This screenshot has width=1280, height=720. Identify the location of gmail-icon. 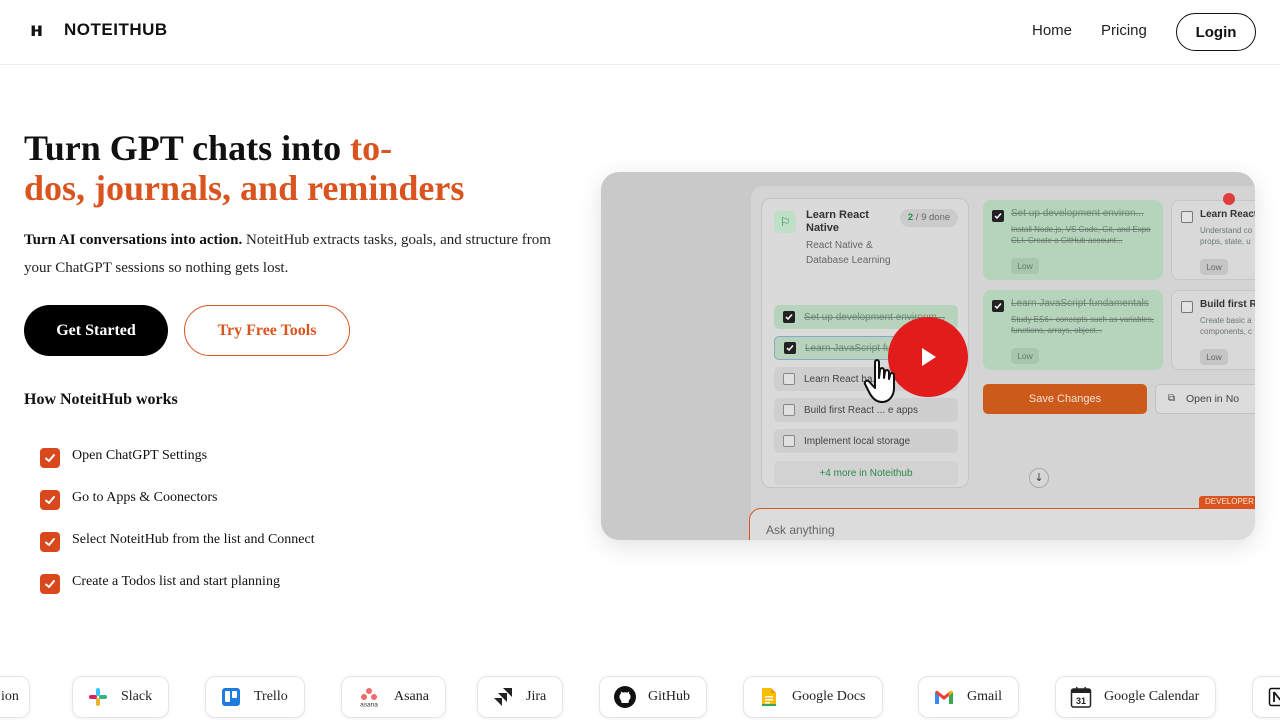
(944, 697).